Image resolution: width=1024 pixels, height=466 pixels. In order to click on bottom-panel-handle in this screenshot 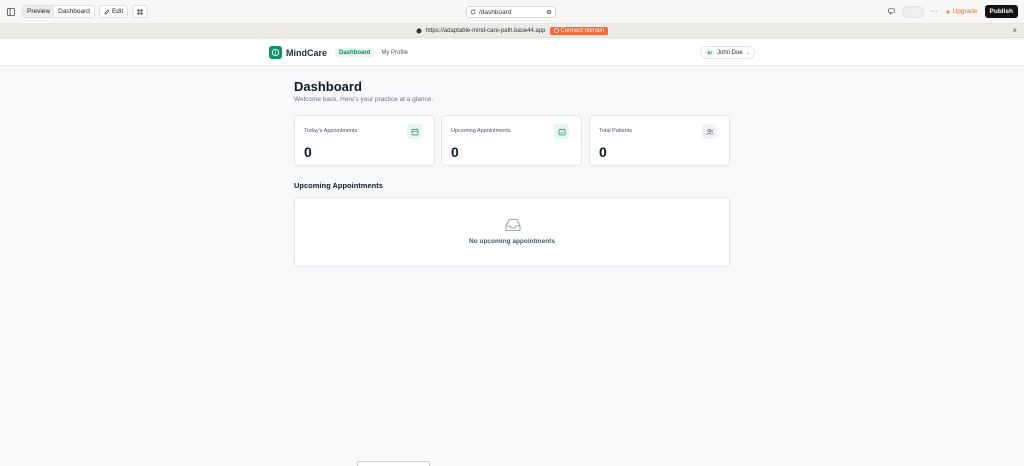, I will do `click(393, 463)`.